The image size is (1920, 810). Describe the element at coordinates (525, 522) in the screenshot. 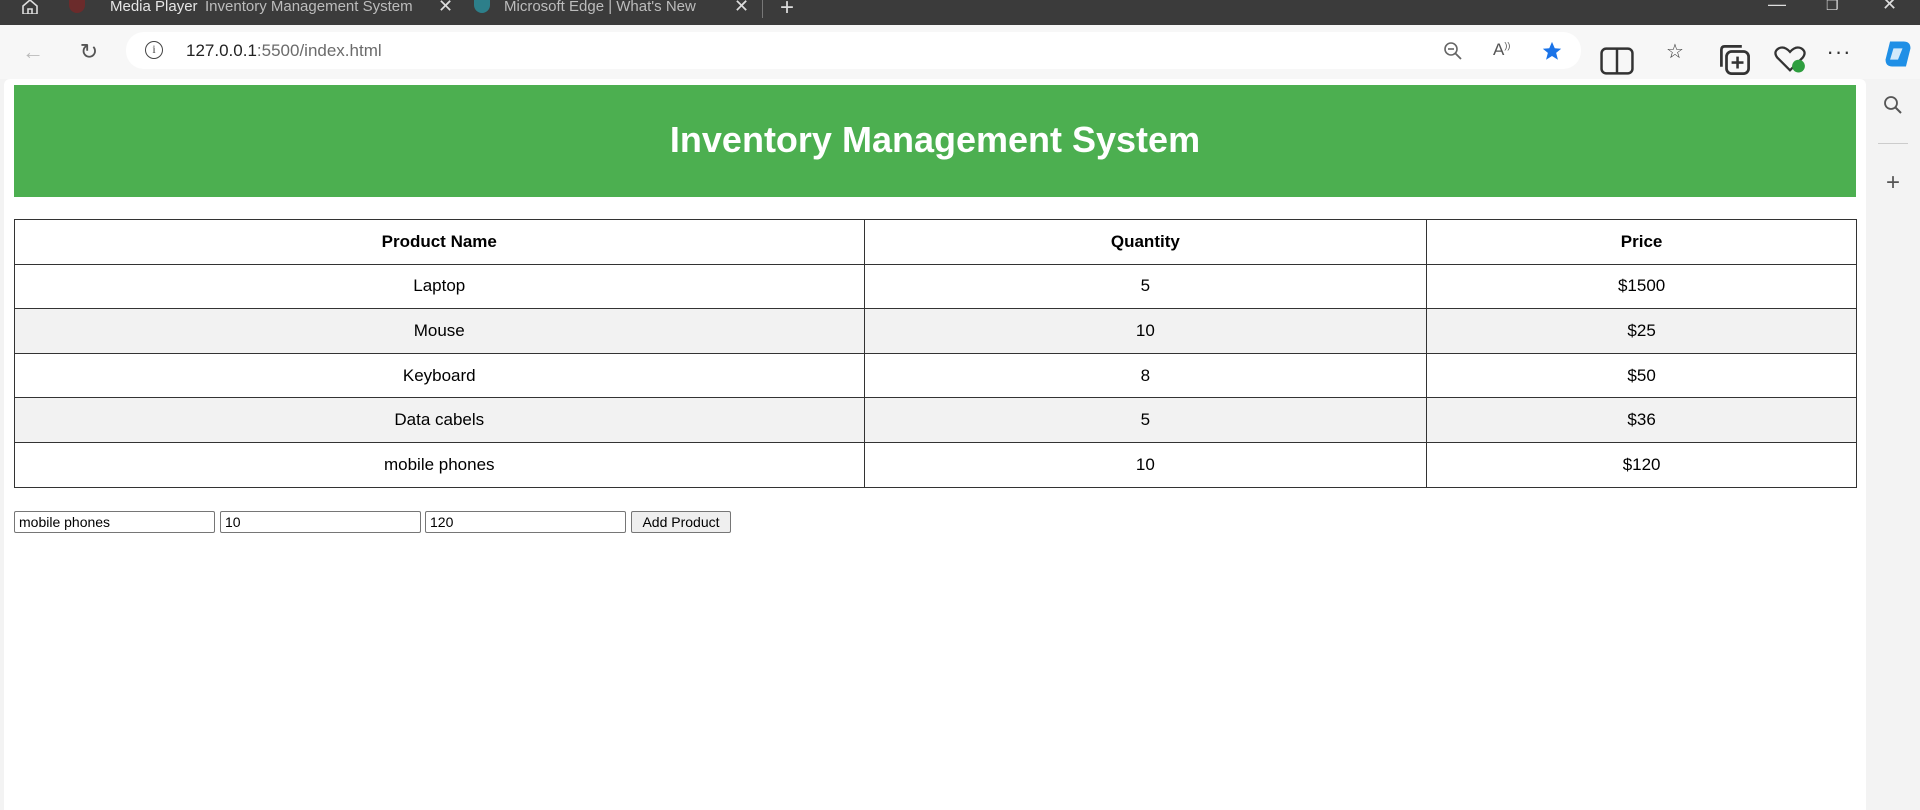

I see `price-input` at that location.